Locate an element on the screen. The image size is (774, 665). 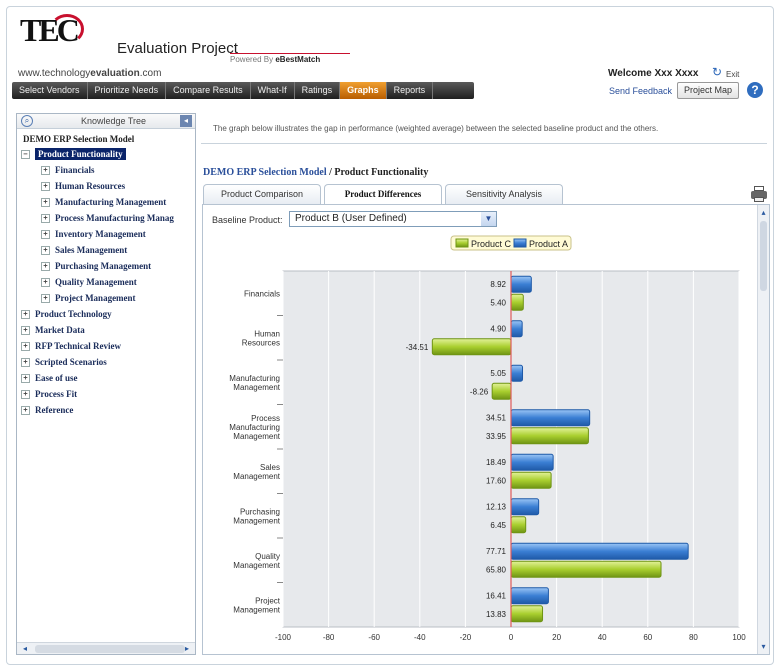
x-tick-label: 100 is located at coordinates (739, 637).